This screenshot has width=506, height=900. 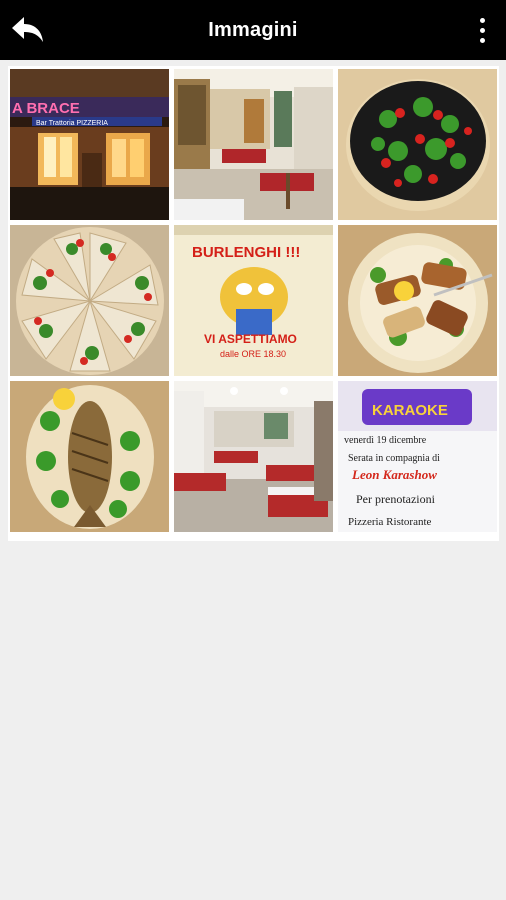 I want to click on more-vertical-icon, so click(x=482, y=20).